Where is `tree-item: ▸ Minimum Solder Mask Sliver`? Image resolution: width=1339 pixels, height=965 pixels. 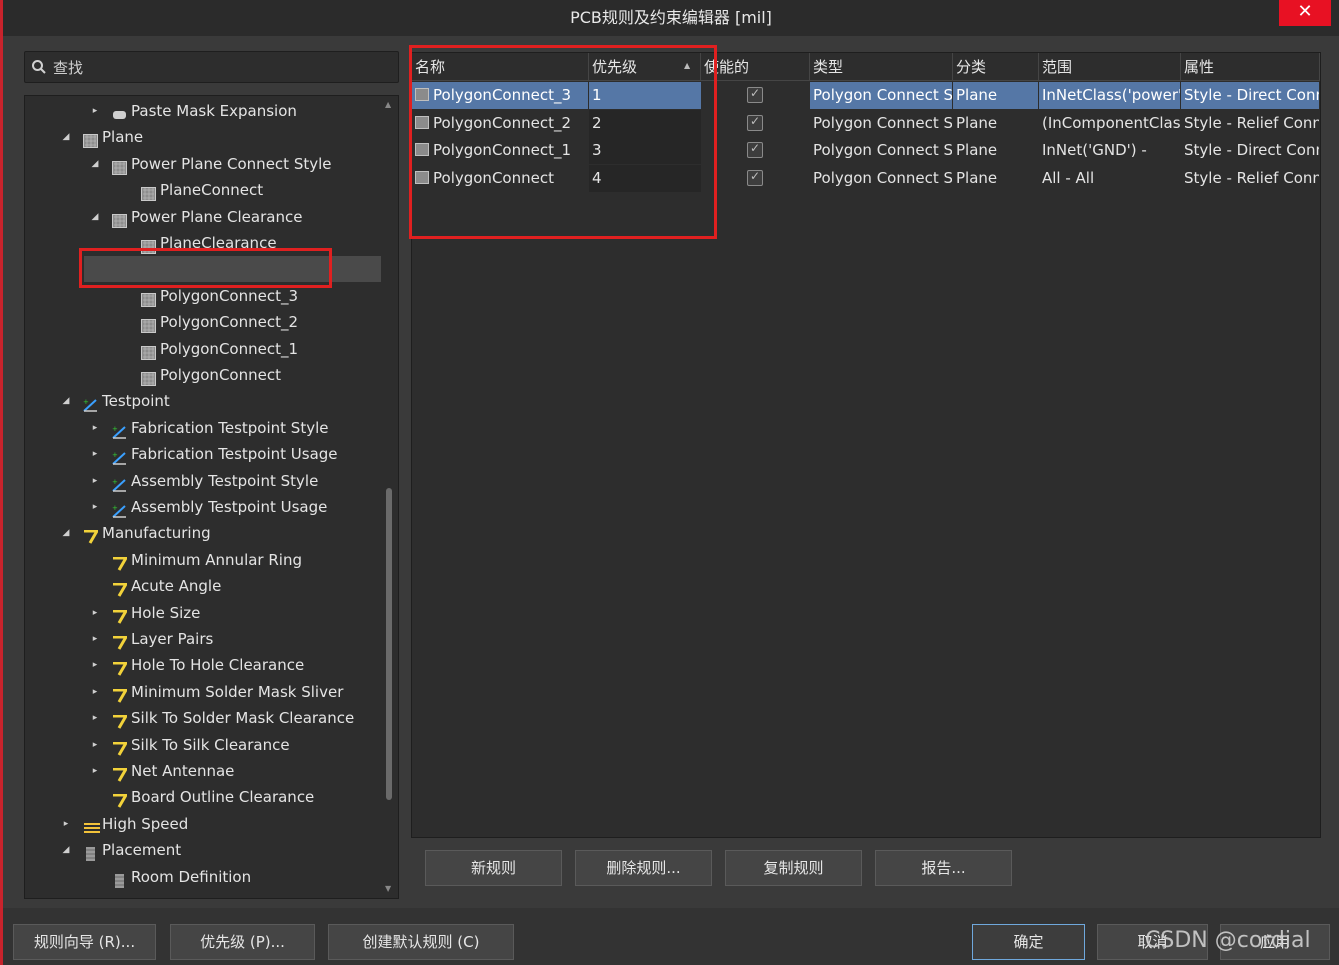
tree-item: ▸ Minimum Solder Mask Sliver is located at coordinates (210, 692).